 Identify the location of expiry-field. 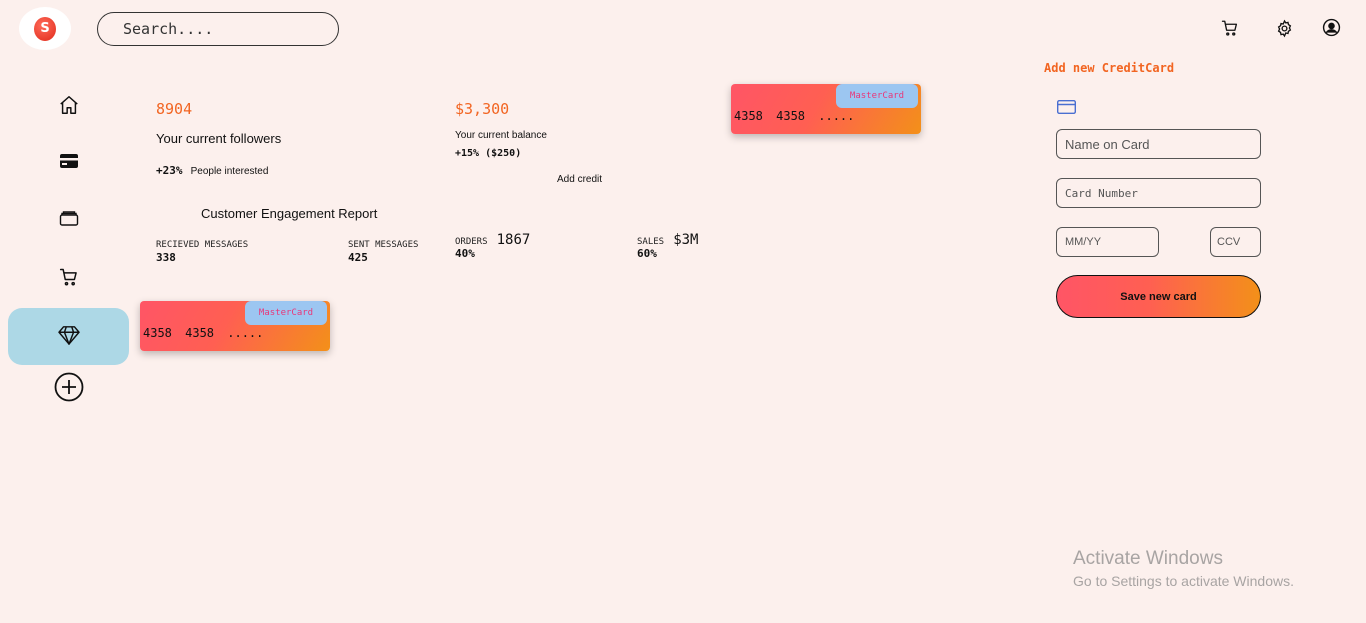
(1107, 242).